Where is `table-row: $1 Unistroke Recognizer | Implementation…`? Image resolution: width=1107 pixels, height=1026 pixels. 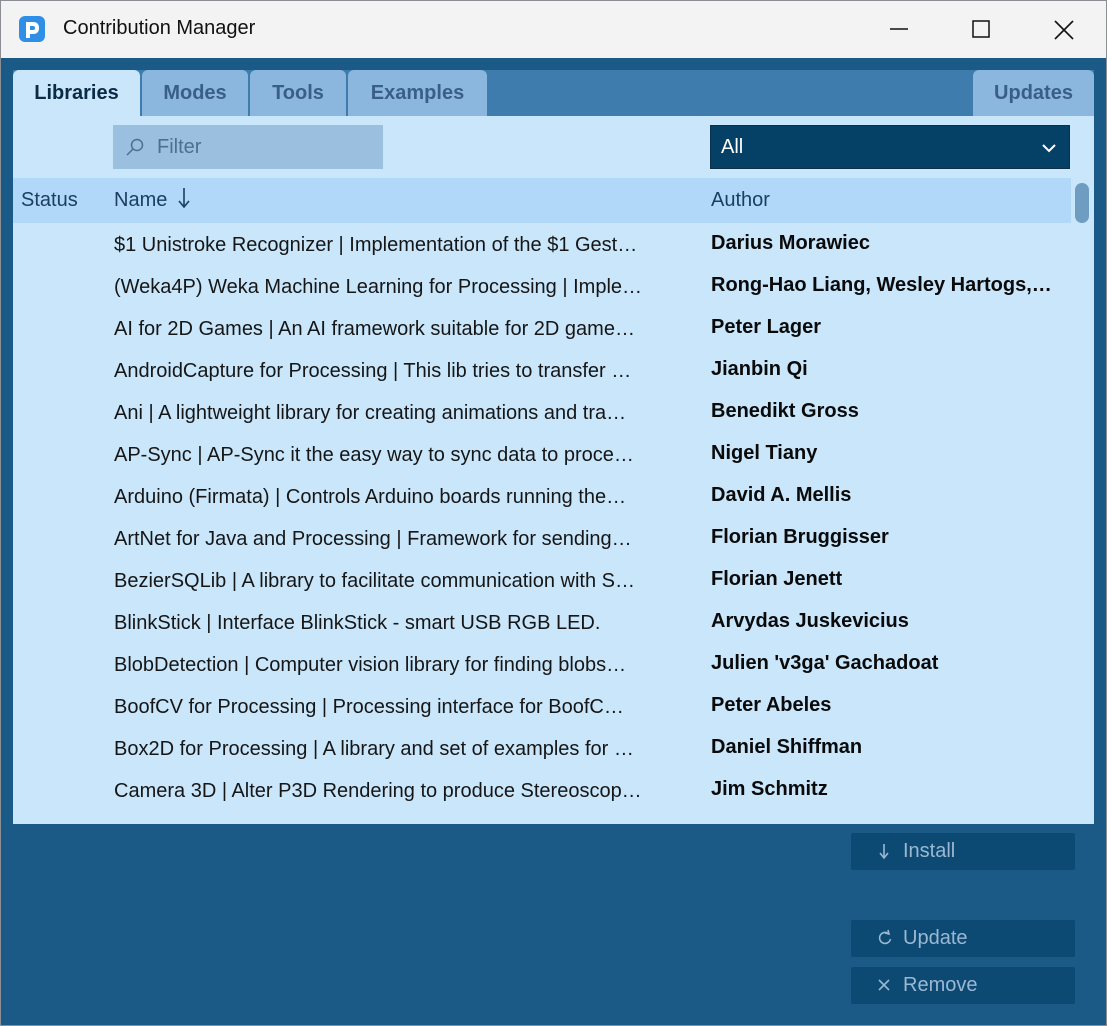
table-row: $1 Unistroke Recognizer | Implementation… is located at coordinates (542, 244).